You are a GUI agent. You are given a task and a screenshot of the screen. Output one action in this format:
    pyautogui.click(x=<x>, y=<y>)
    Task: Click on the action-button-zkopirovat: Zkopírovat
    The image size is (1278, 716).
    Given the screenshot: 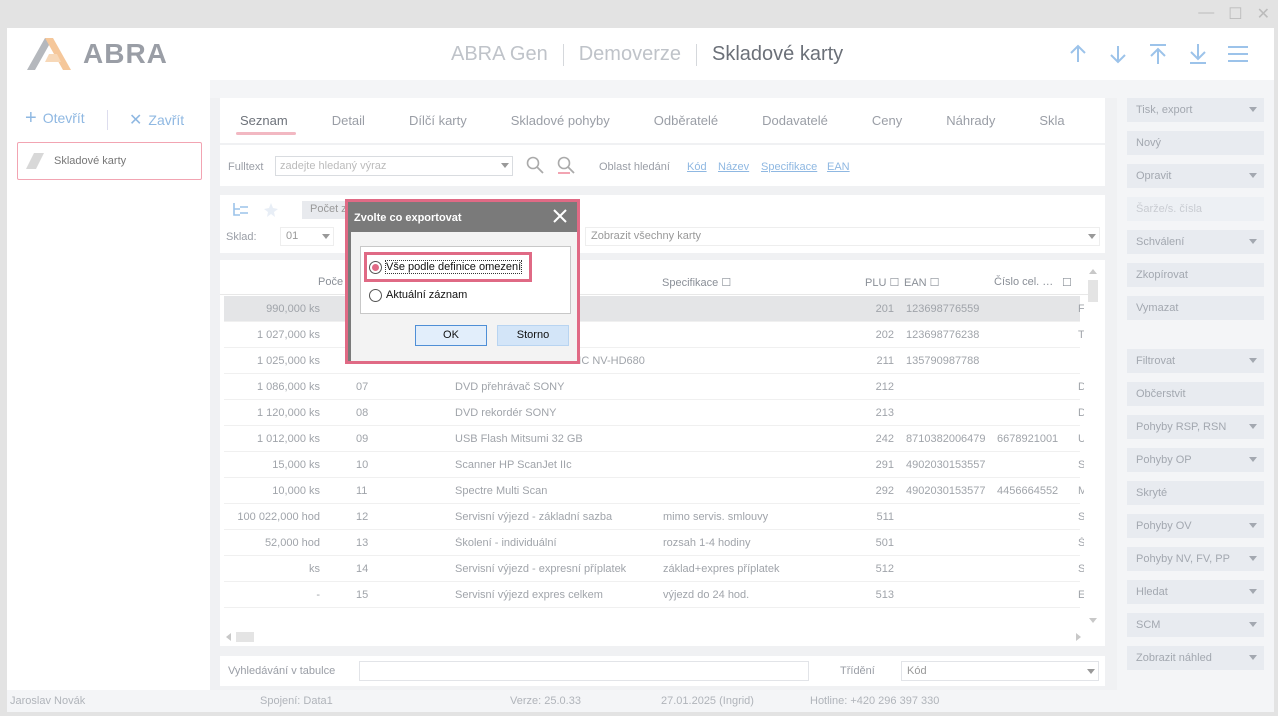 What is the action you would take?
    pyautogui.click(x=1195, y=275)
    